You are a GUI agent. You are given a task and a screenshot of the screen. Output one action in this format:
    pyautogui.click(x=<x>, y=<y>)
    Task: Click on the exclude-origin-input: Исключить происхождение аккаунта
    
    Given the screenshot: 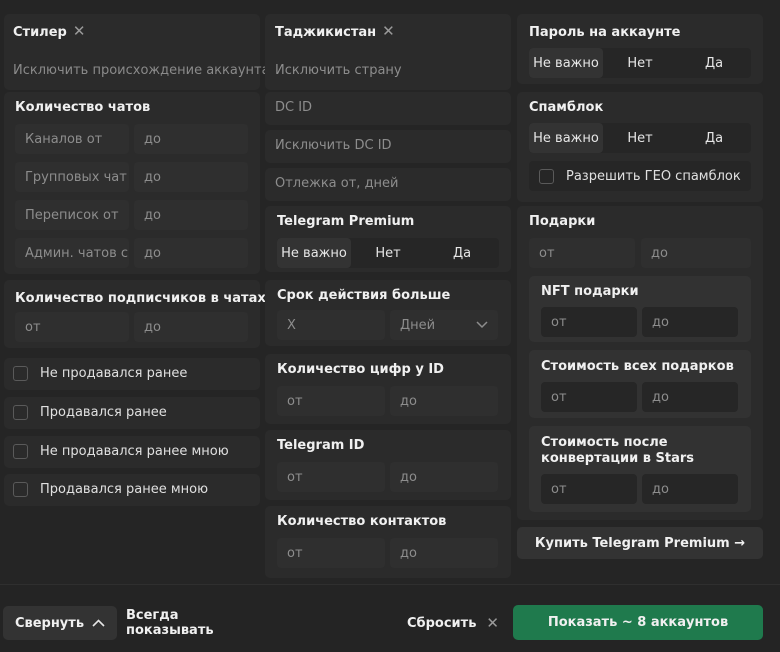 What is the action you would take?
    pyautogui.click(x=141, y=70)
    